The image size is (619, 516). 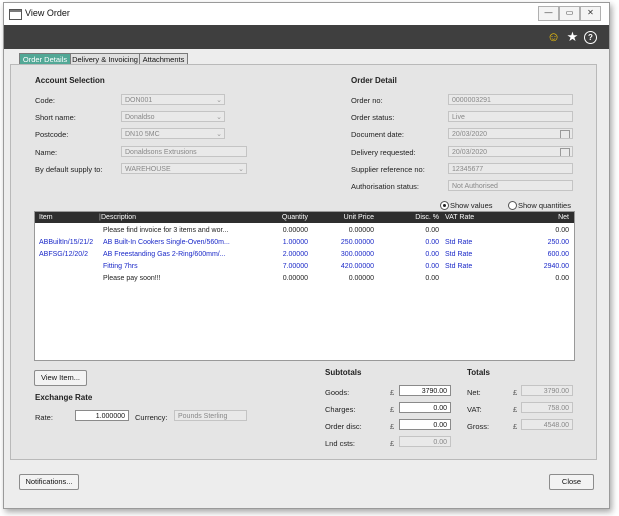 What do you see at coordinates (425, 390) in the screenshot?
I see `goods-field: 3790.00` at bounding box center [425, 390].